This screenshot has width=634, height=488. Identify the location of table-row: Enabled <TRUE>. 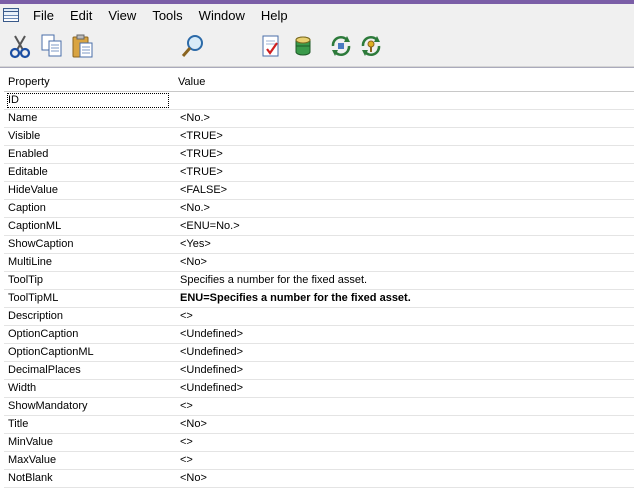
(319, 155).